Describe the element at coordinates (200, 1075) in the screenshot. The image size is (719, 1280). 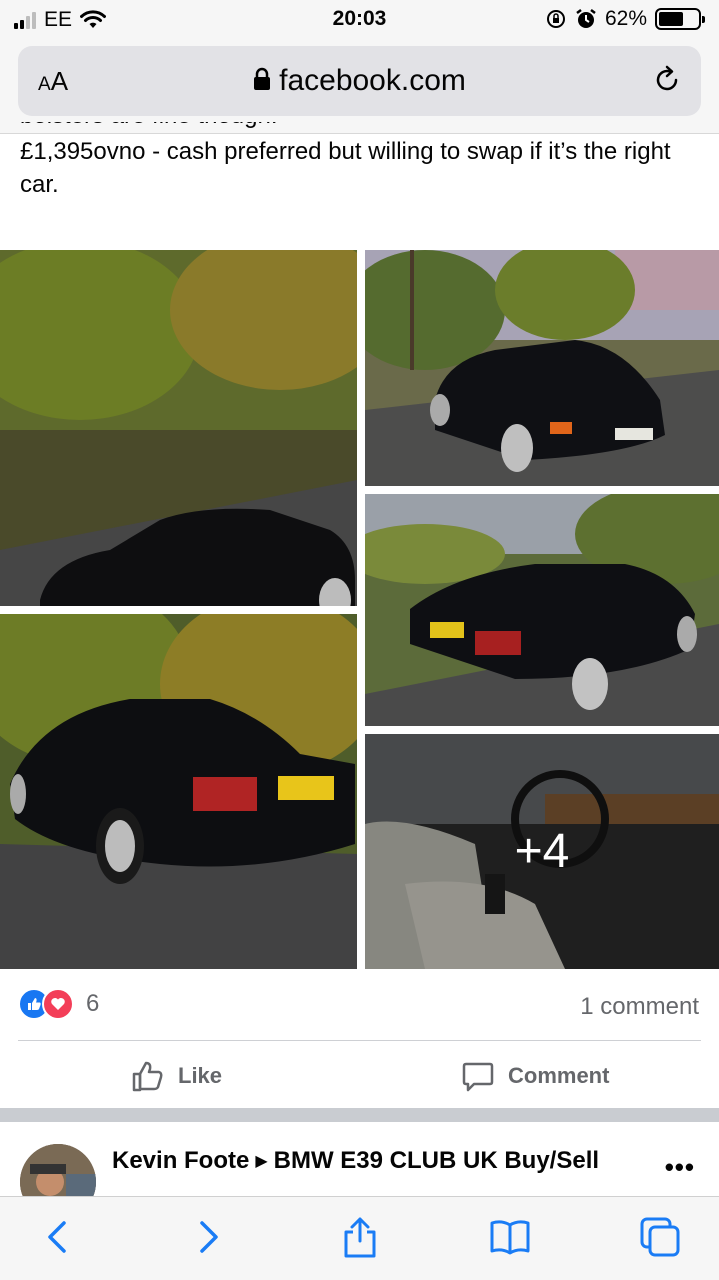
I see `like-label: Like` at that location.